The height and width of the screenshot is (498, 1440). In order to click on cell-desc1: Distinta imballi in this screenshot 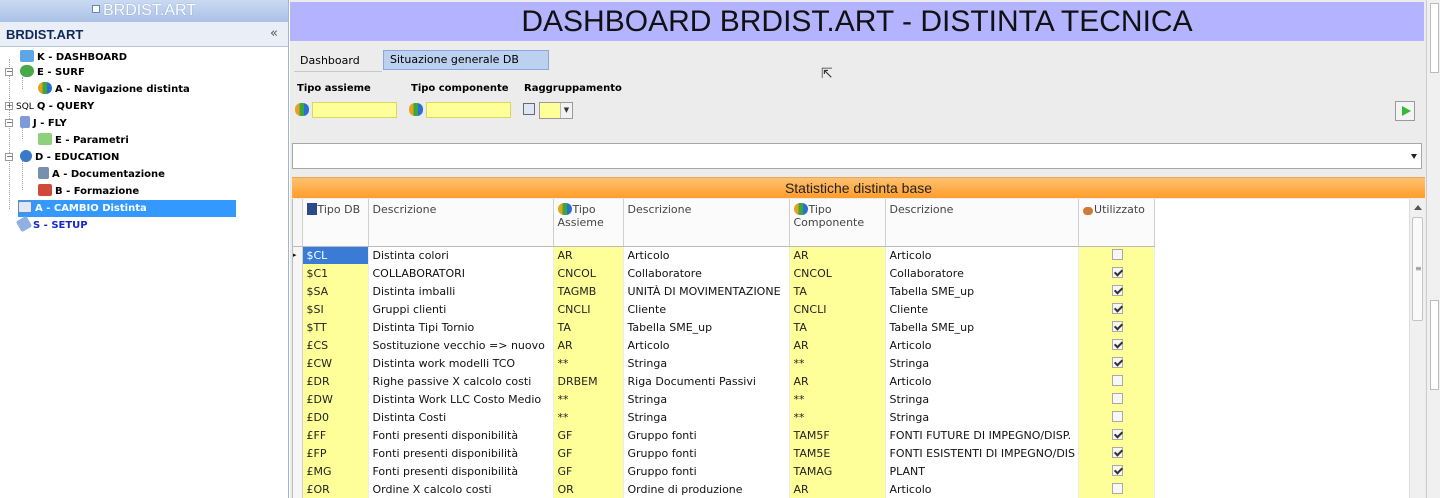, I will do `click(461, 291)`.